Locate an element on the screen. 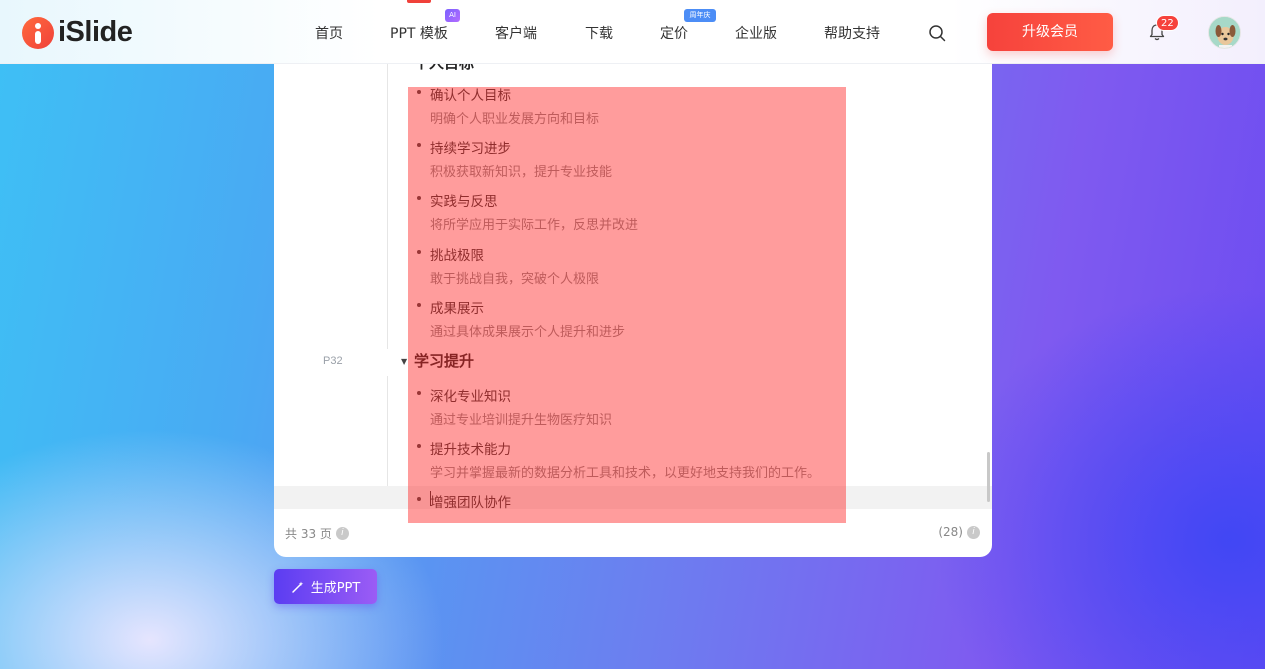 Image resolution: width=1265 pixels, height=669 pixels. nav-ppt-templates: PPT 模板 is located at coordinates (419, 33).